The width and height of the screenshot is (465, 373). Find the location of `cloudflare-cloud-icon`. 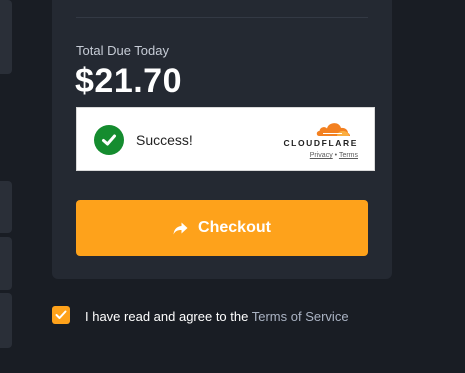

cloudflare-cloud-icon is located at coordinates (333, 129).